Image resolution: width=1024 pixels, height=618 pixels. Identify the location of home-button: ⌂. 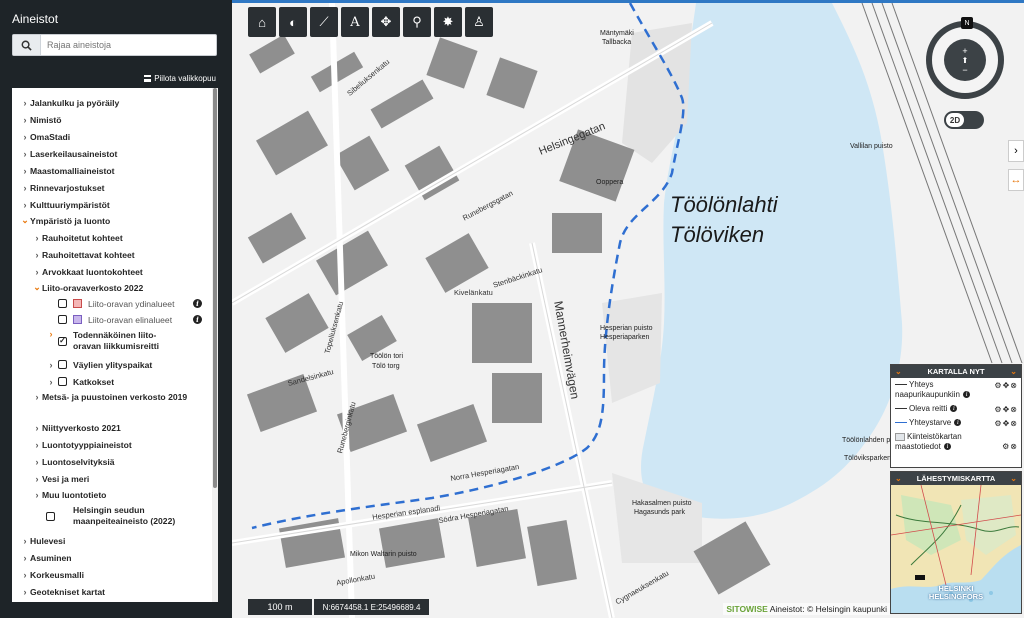
(262, 22).